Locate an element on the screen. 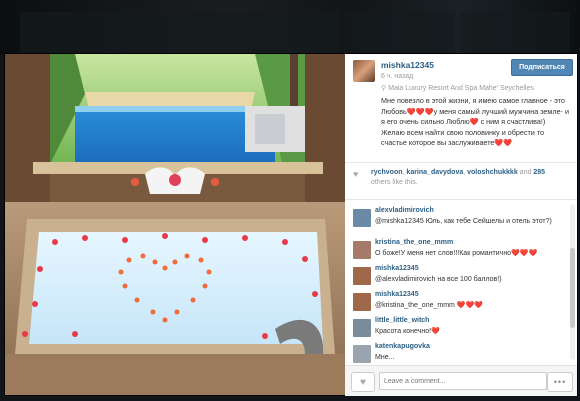 The width and height of the screenshot is (580, 401). comment-input is located at coordinates (463, 381).